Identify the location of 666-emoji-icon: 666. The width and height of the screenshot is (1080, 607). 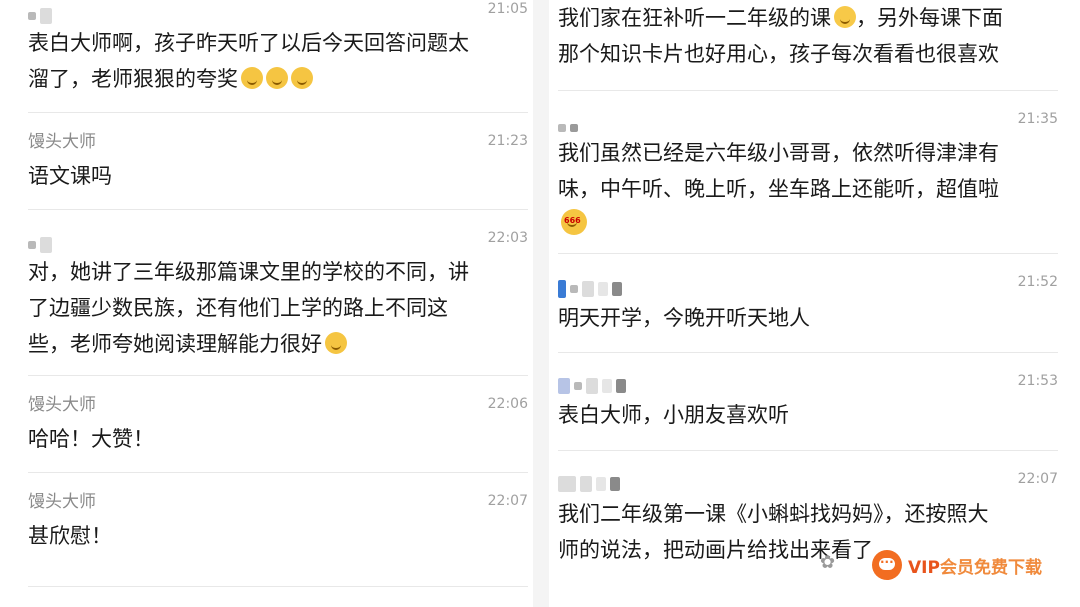
(574, 222).